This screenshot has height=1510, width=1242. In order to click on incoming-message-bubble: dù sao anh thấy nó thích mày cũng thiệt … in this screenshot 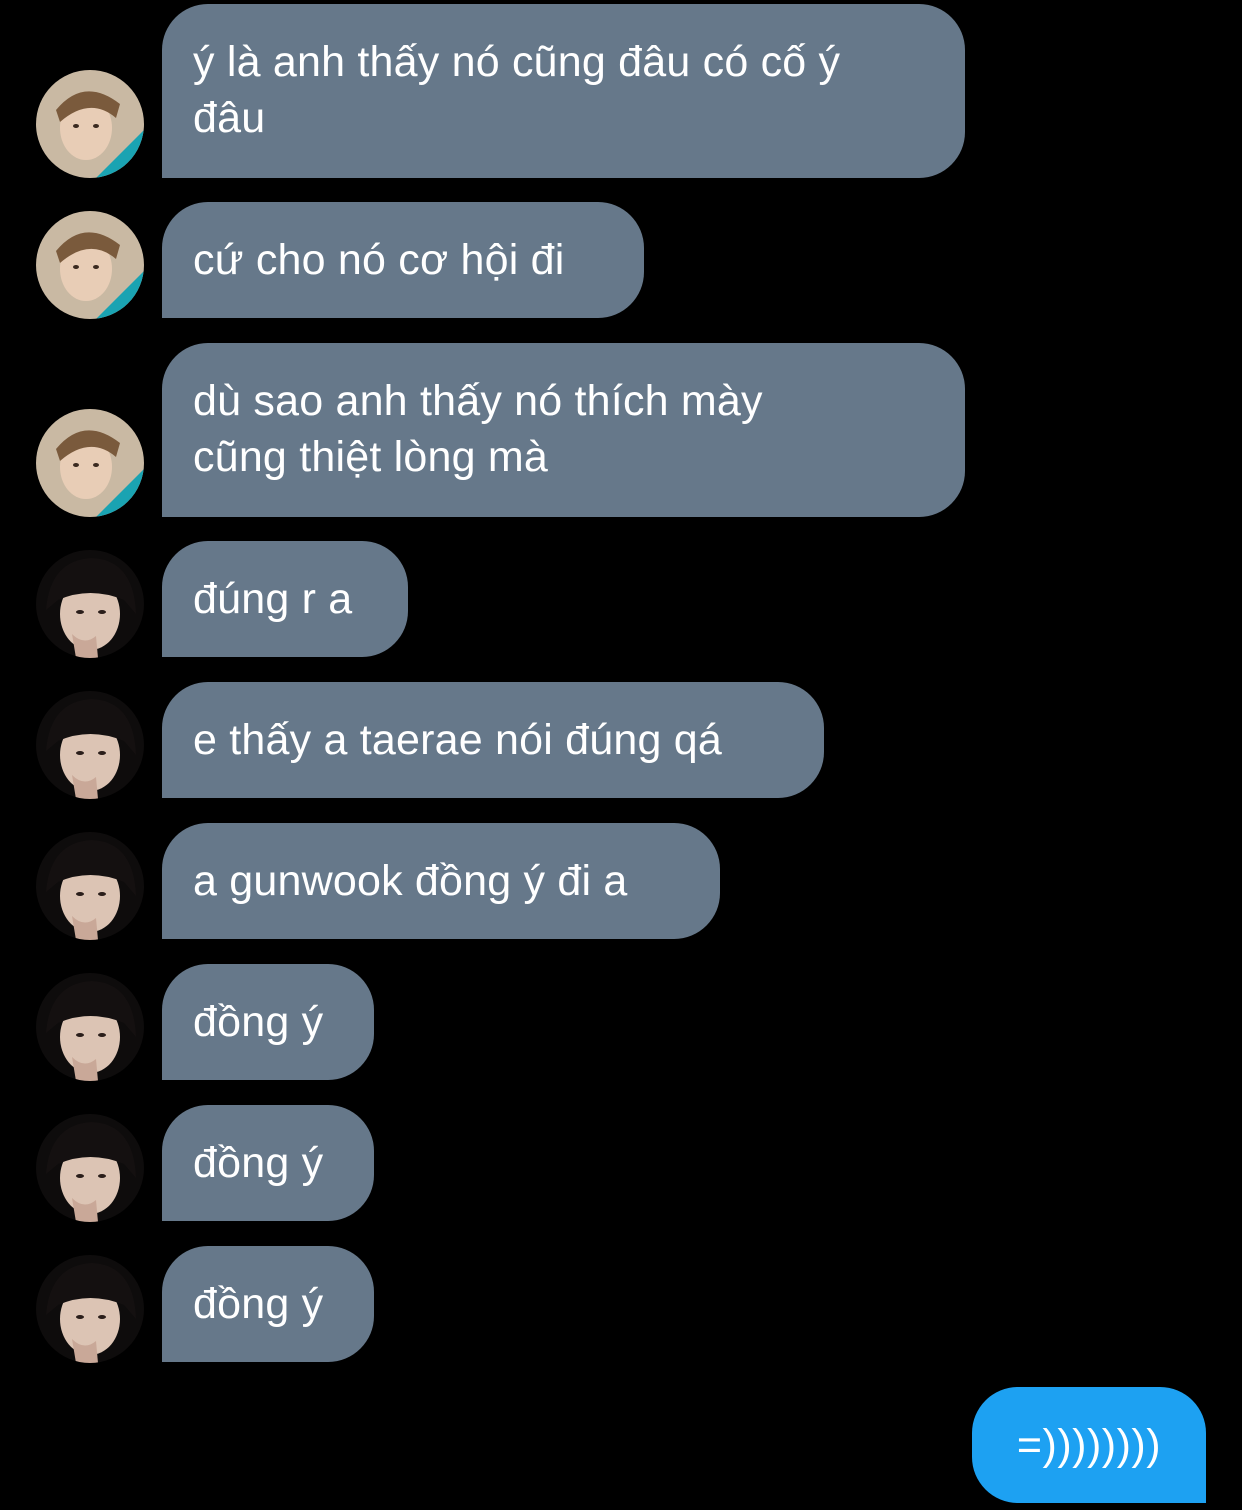, I will do `click(563, 430)`.